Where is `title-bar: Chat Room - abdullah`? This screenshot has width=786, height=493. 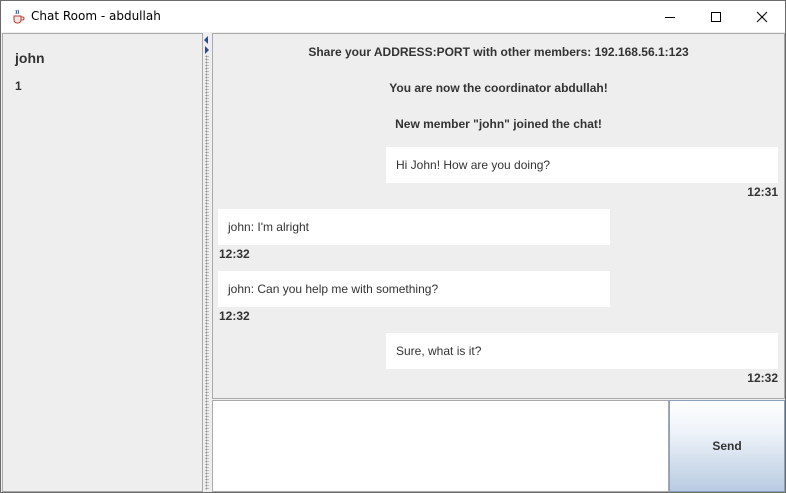
title-bar: Chat Room - abdullah is located at coordinates (393, 16).